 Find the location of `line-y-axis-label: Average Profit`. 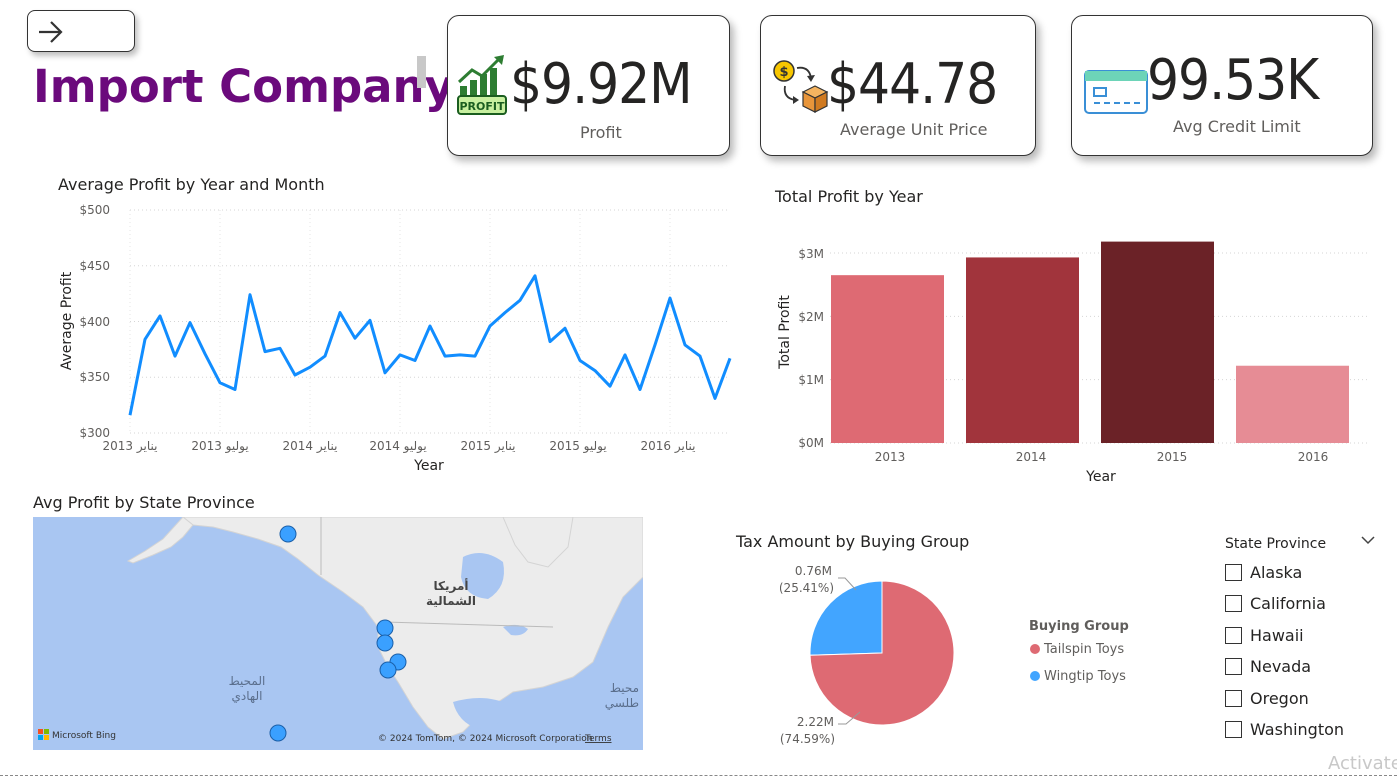

line-y-axis-label: Average Profit is located at coordinates (67, 320).